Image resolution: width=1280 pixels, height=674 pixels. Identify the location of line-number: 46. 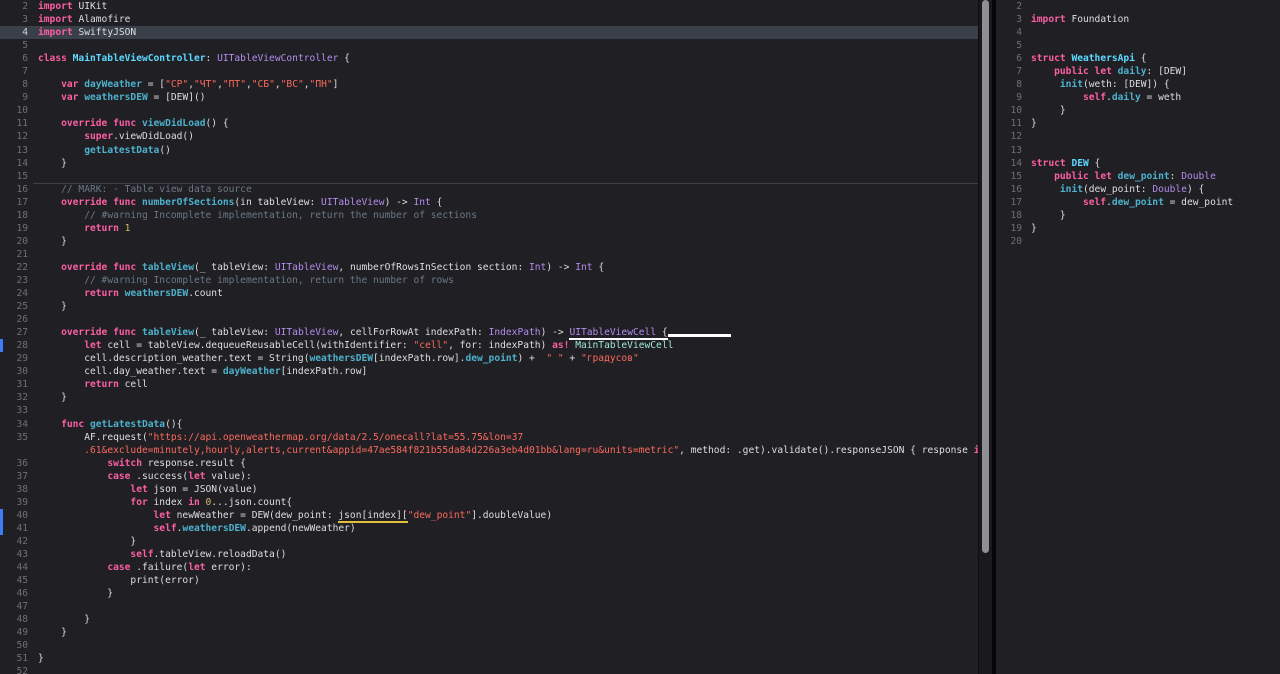
(14, 593).